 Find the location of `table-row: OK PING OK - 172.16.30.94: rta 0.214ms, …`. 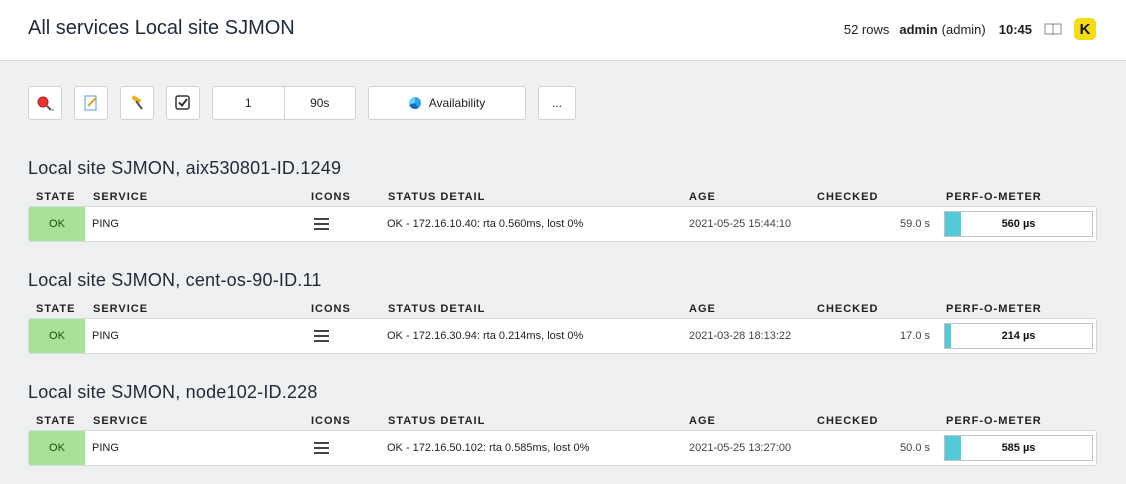

table-row: OK PING OK - 172.16.30.94: rta 0.214ms, … is located at coordinates (562, 336).